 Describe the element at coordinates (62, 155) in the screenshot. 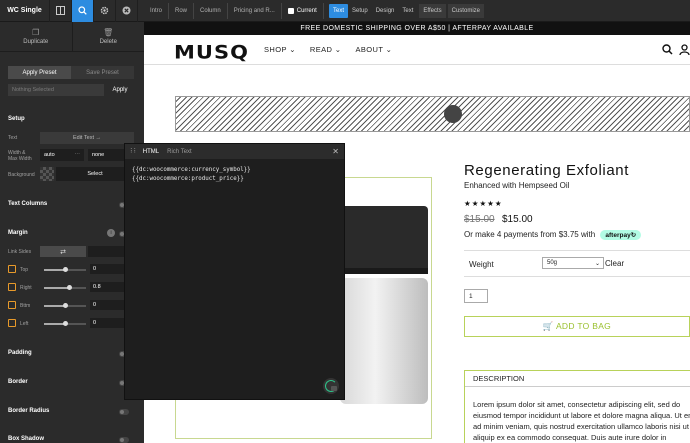

I see `width-input: auto ⋯` at that location.